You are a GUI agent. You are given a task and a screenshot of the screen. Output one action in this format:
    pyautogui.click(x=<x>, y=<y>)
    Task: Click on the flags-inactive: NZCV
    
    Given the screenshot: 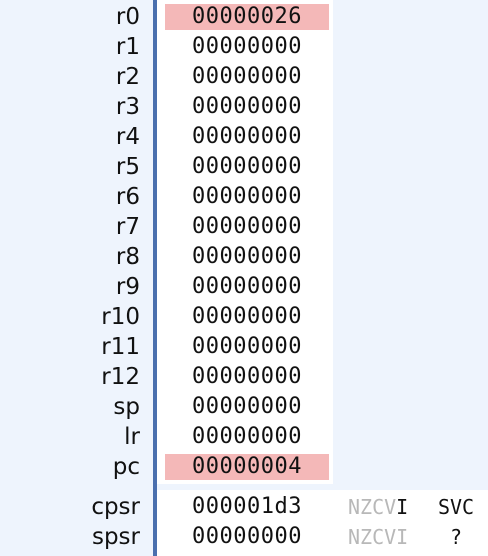 What is the action you would take?
    pyautogui.click(x=372, y=507)
    